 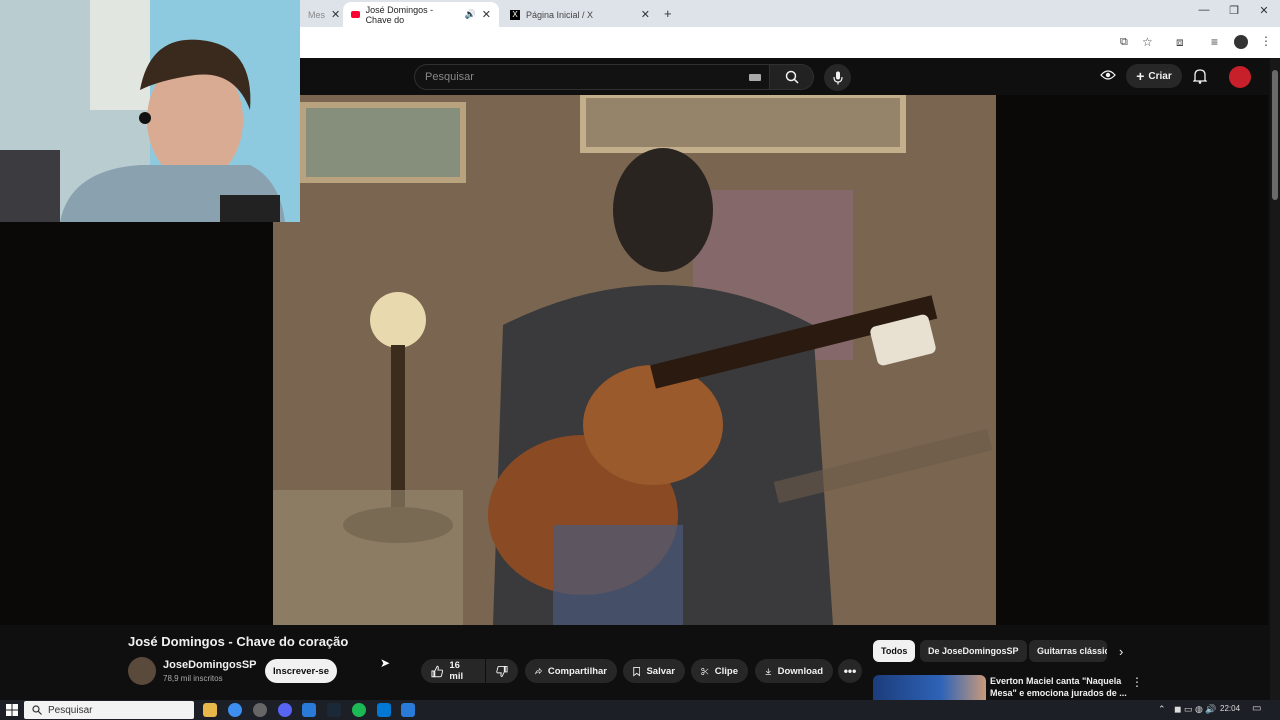 I want to click on scissors-icon, so click(x=705, y=671).